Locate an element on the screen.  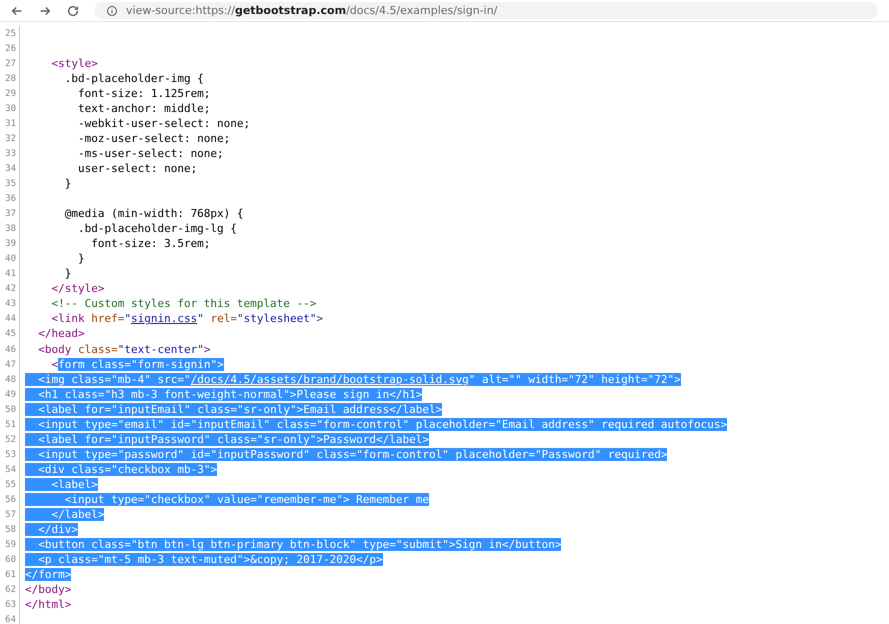
line-number: 64 is located at coordinates (10, 618).